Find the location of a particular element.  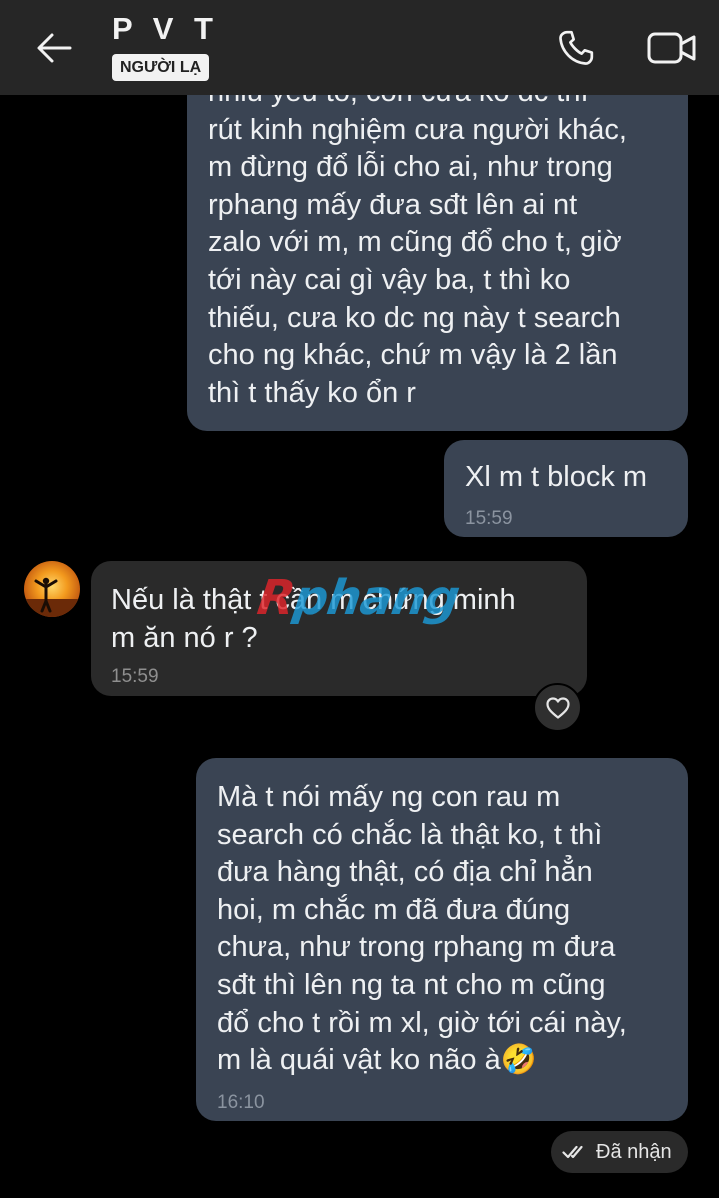

phone-icon is located at coordinates (576, 47).